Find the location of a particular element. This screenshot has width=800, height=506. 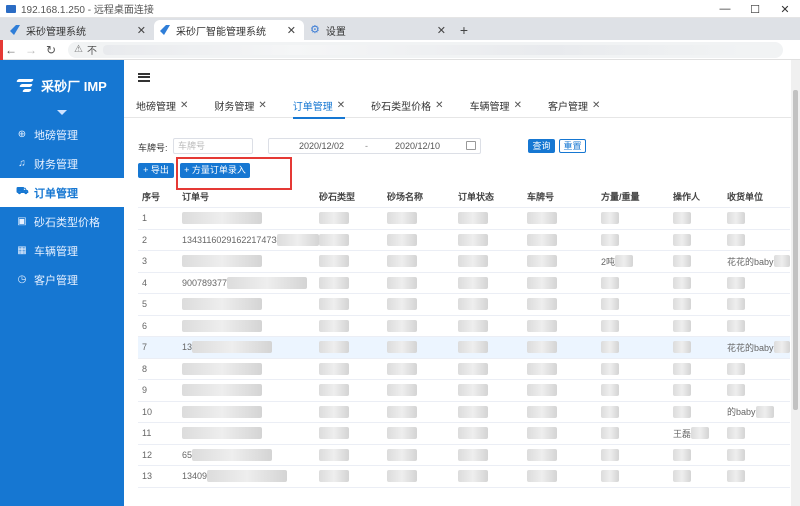

clock-icon: ◷ is located at coordinates (22, 279).